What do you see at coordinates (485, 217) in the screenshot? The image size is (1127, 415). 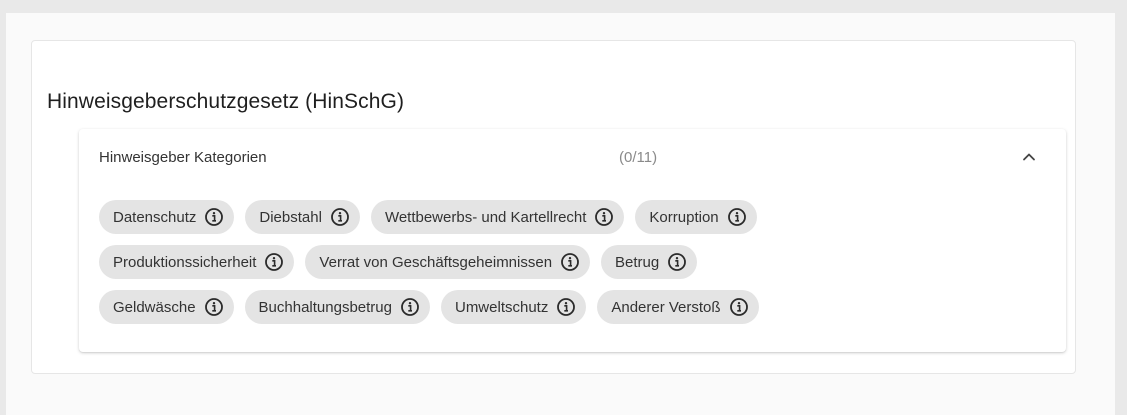 I see `chip-label: Wettbewerbs- und Kartellrecht` at bounding box center [485, 217].